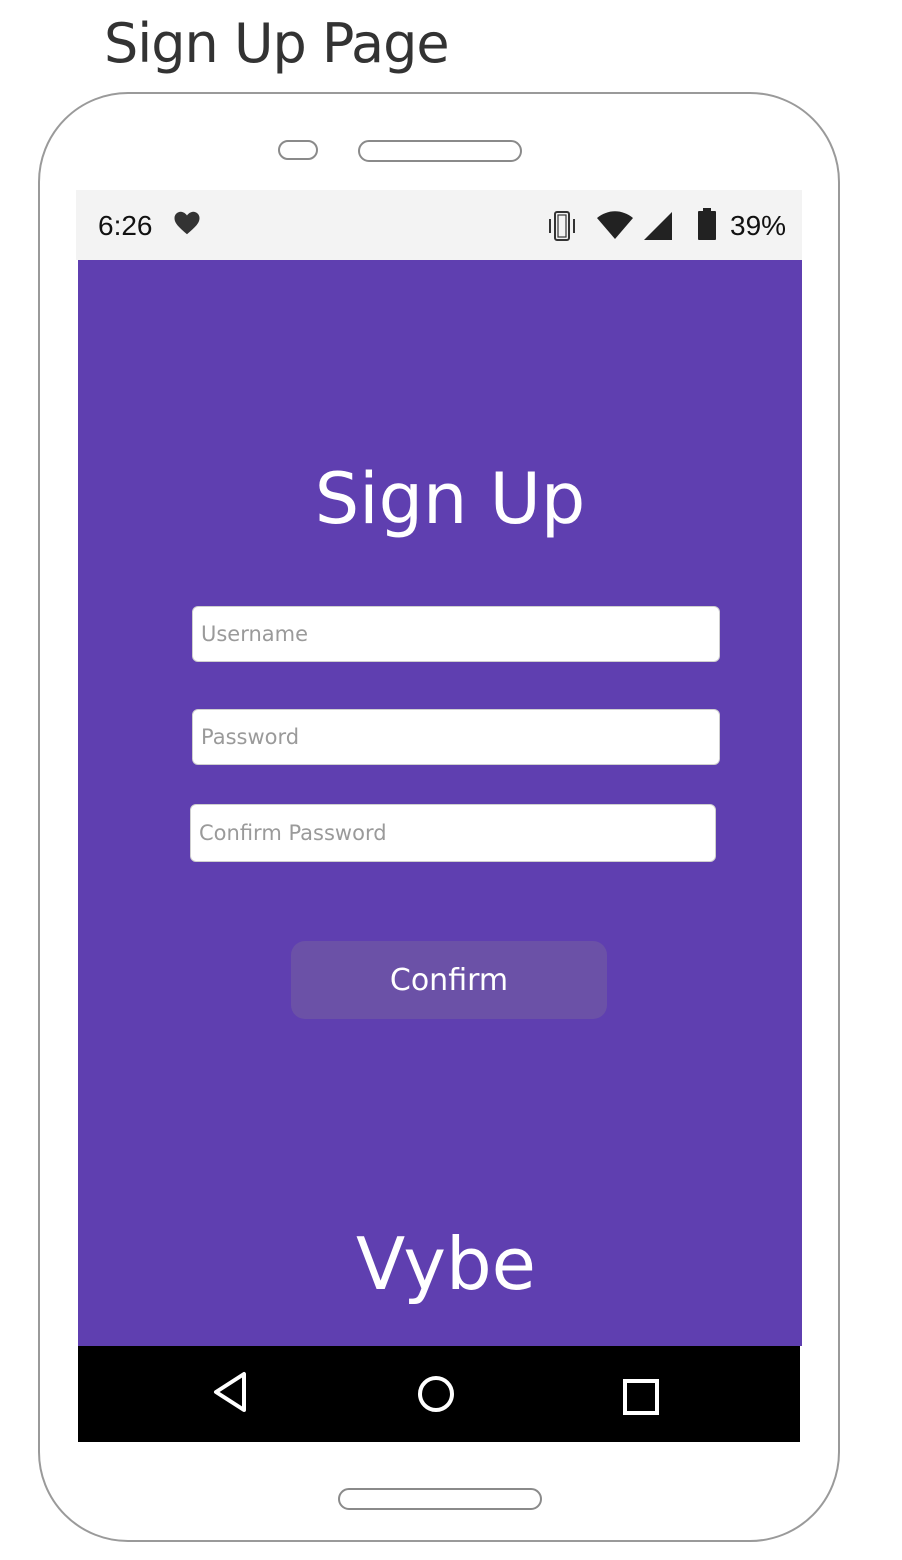 This screenshot has height=1560, width=902. Describe the element at coordinates (758, 225) in the screenshot. I see `battery-percent: 39%` at that location.